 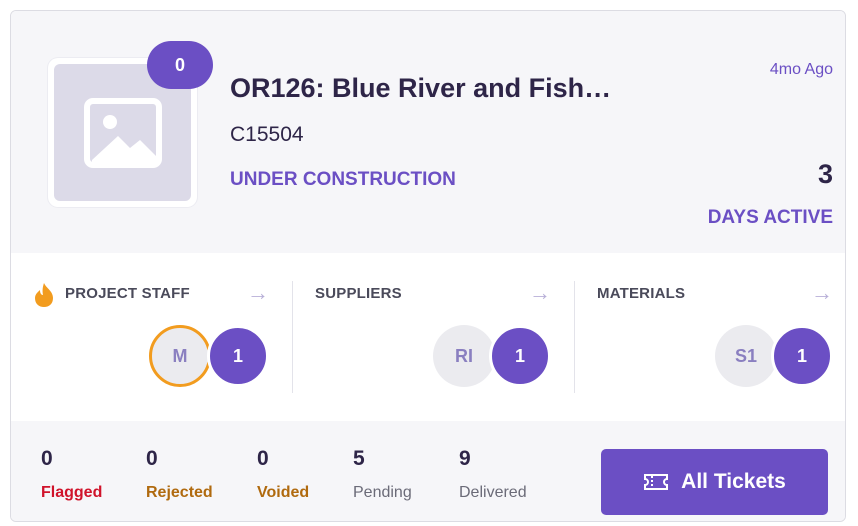 What do you see at coordinates (267, 134) in the screenshot?
I see `project-code: C15504` at bounding box center [267, 134].